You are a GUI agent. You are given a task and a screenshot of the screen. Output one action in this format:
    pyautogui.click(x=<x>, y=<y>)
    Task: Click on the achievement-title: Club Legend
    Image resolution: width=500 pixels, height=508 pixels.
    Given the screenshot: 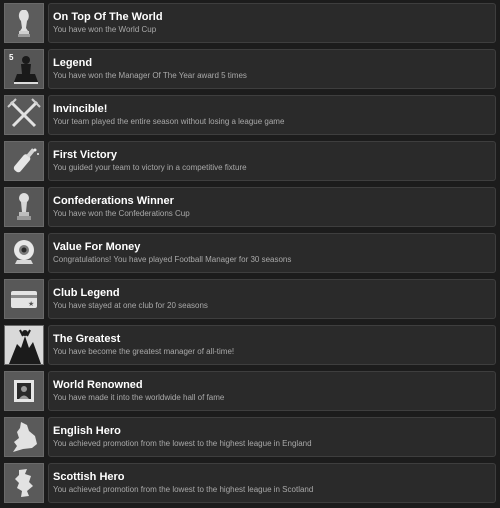 What is the action you would take?
    pyautogui.click(x=86, y=293)
    